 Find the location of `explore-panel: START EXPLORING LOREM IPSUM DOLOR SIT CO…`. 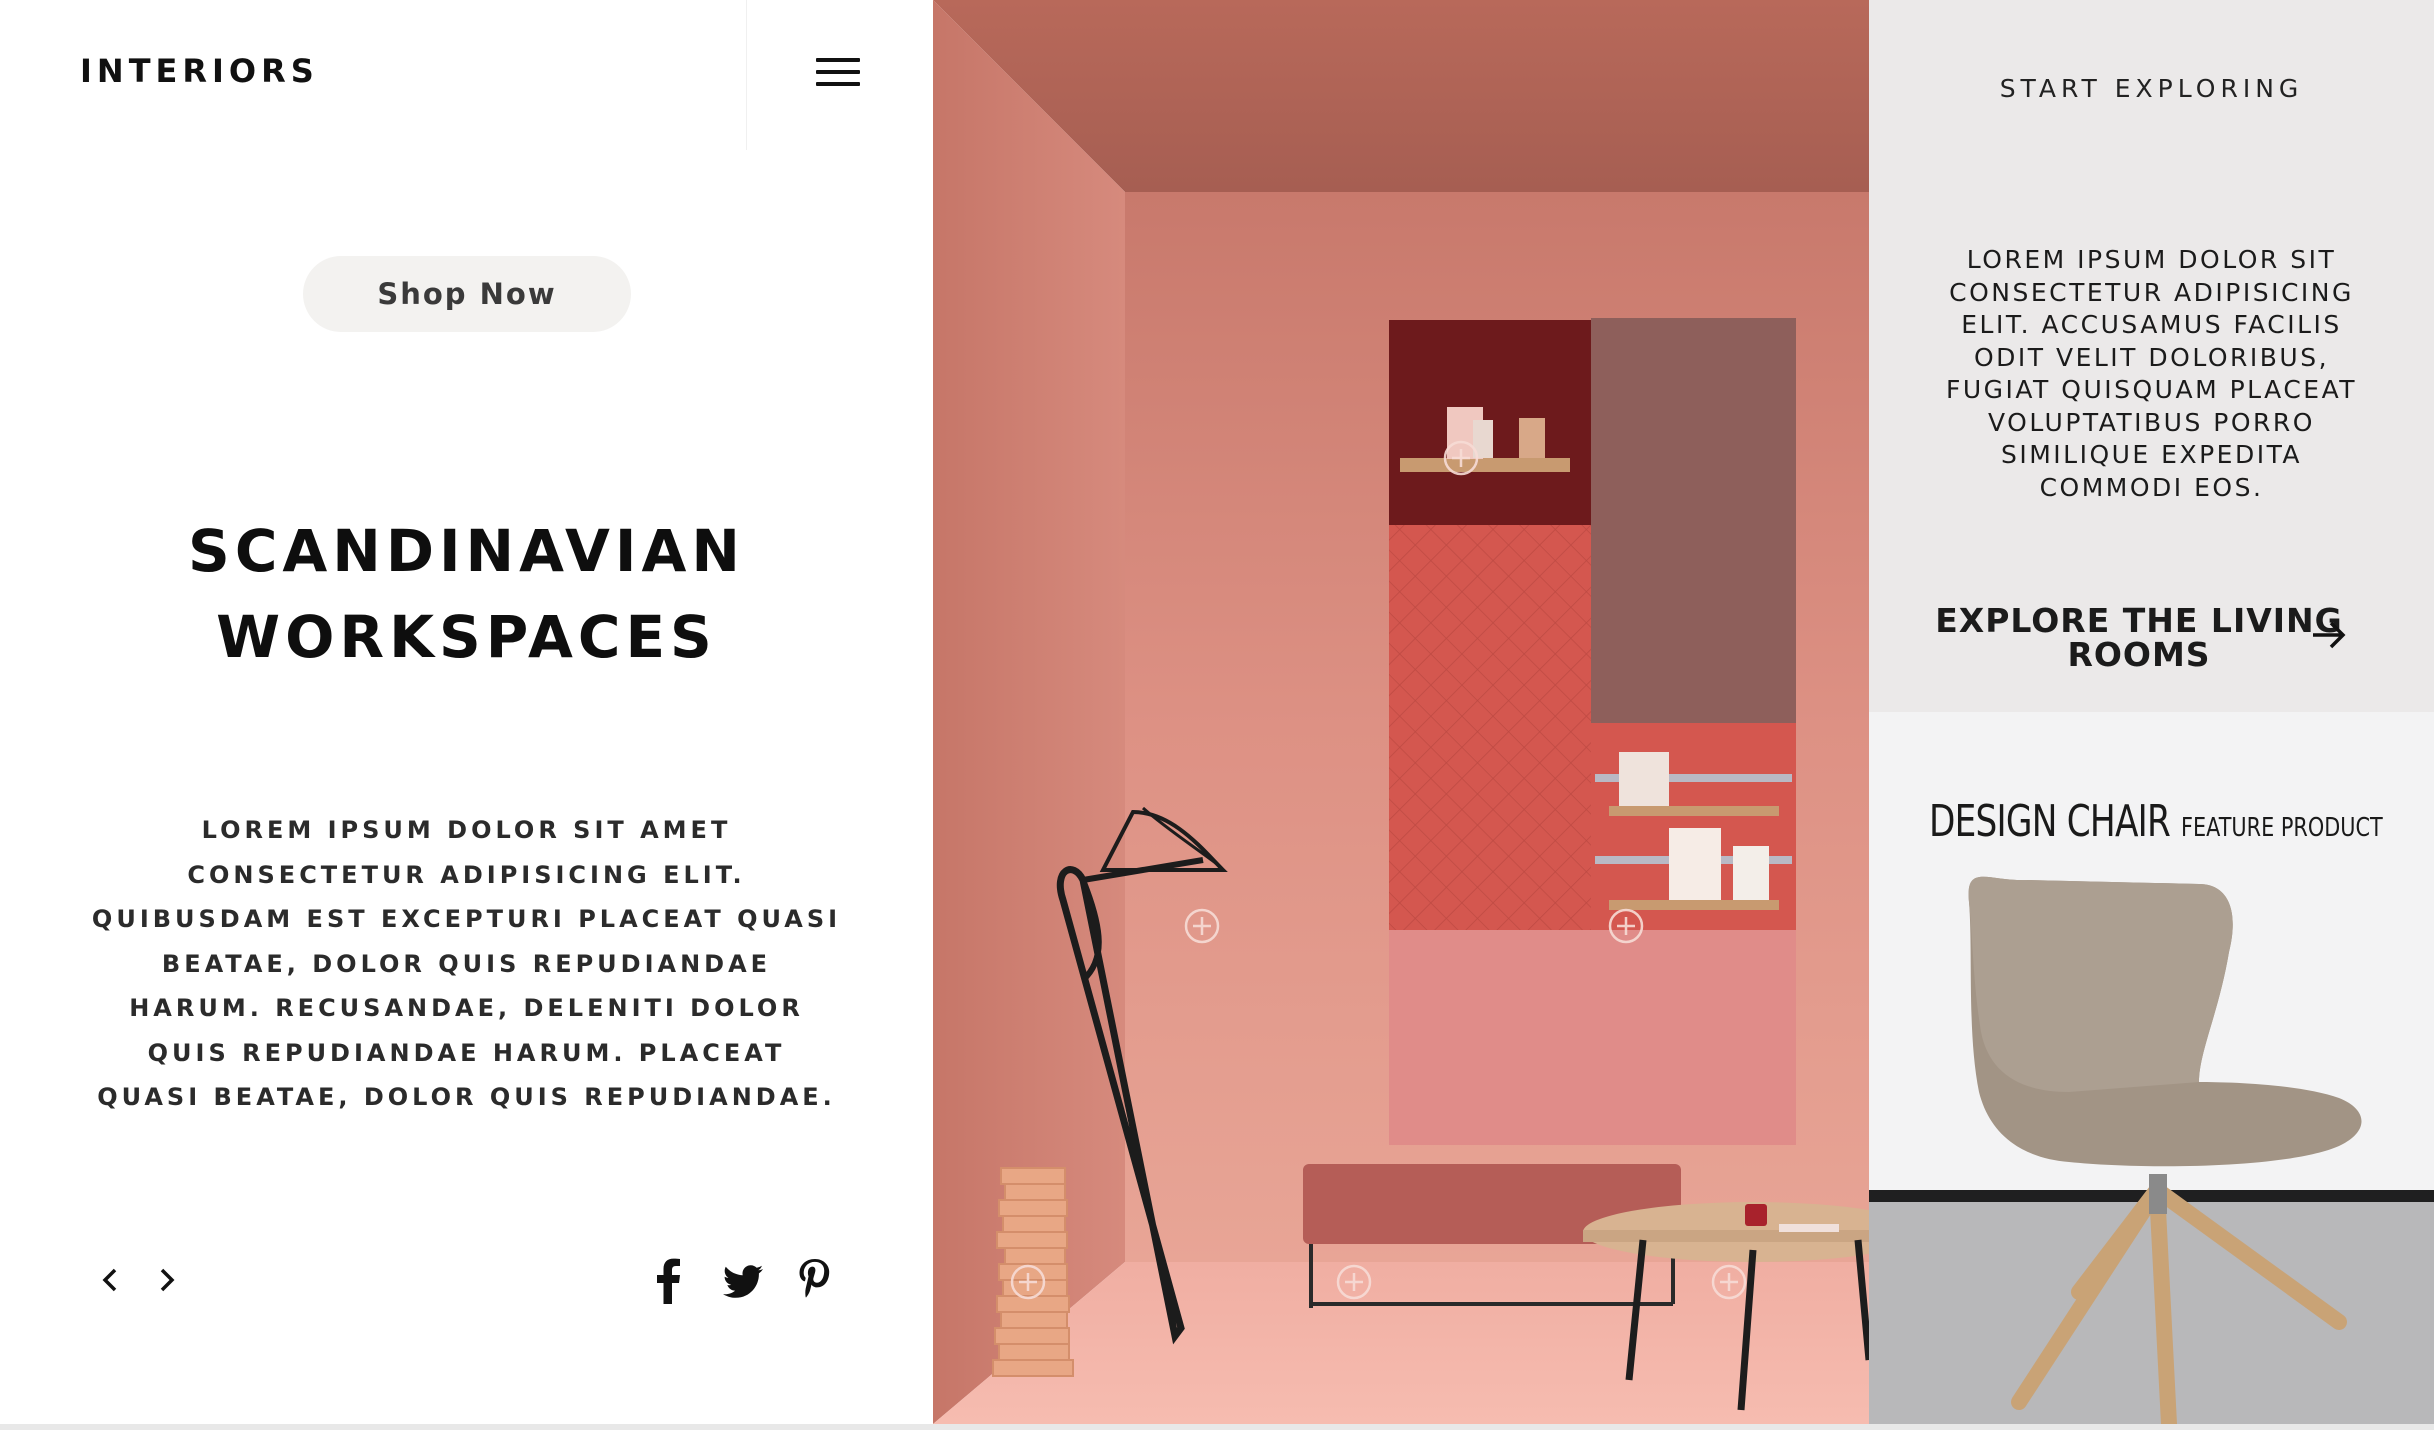

explore-panel: START EXPLORING LOREM IPSUM DOLOR SIT CO… is located at coordinates (2151, 356).